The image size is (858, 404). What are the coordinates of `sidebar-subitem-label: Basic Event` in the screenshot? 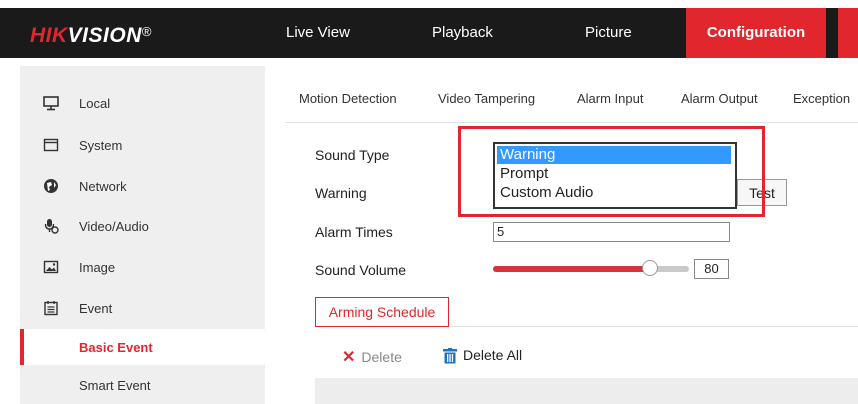 It's located at (116, 347).